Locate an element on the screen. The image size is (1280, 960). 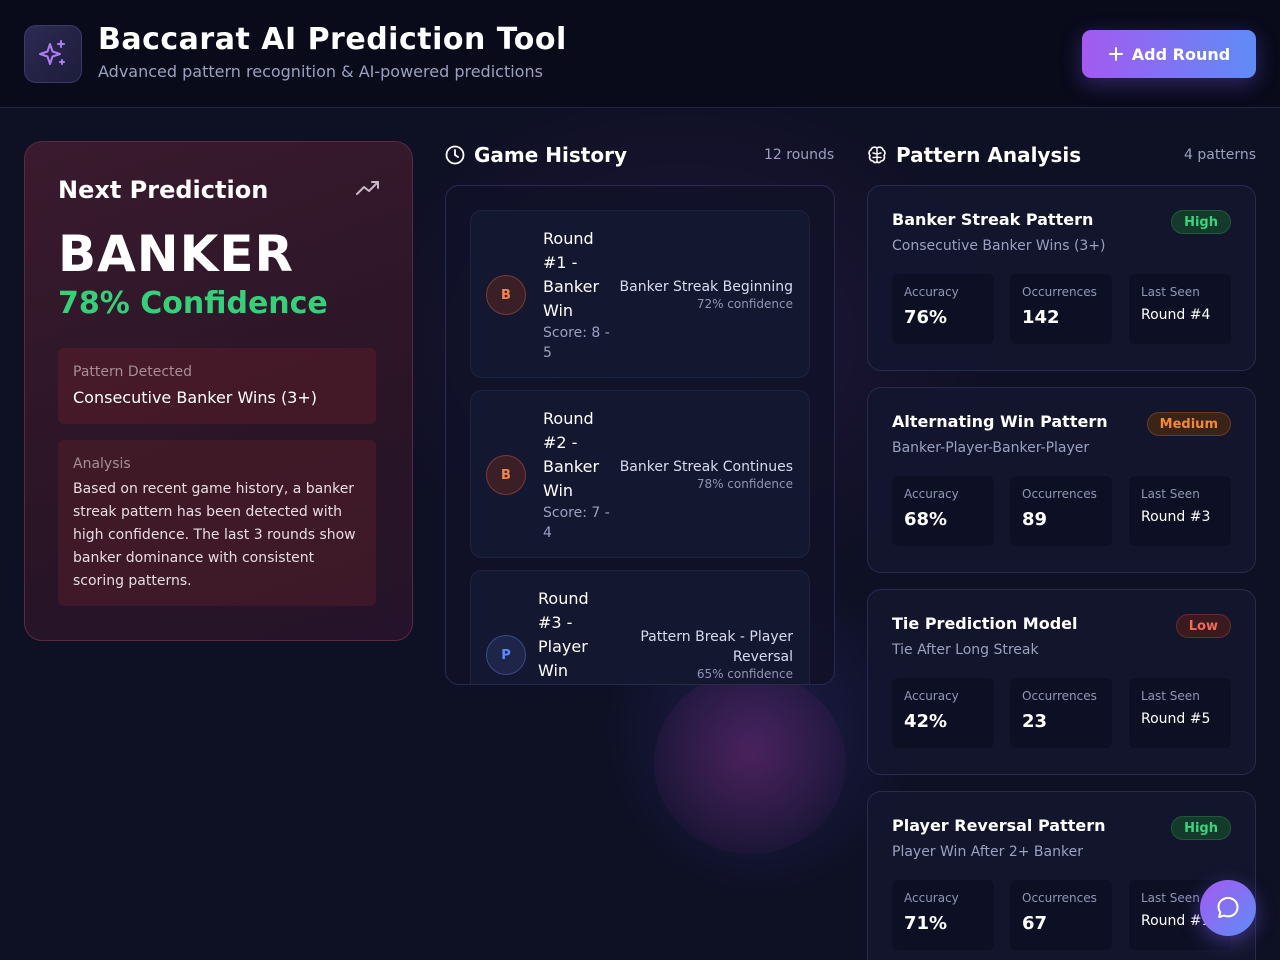
last-seen-stat: Last Seen Round #5 is located at coordinates (1180, 713).